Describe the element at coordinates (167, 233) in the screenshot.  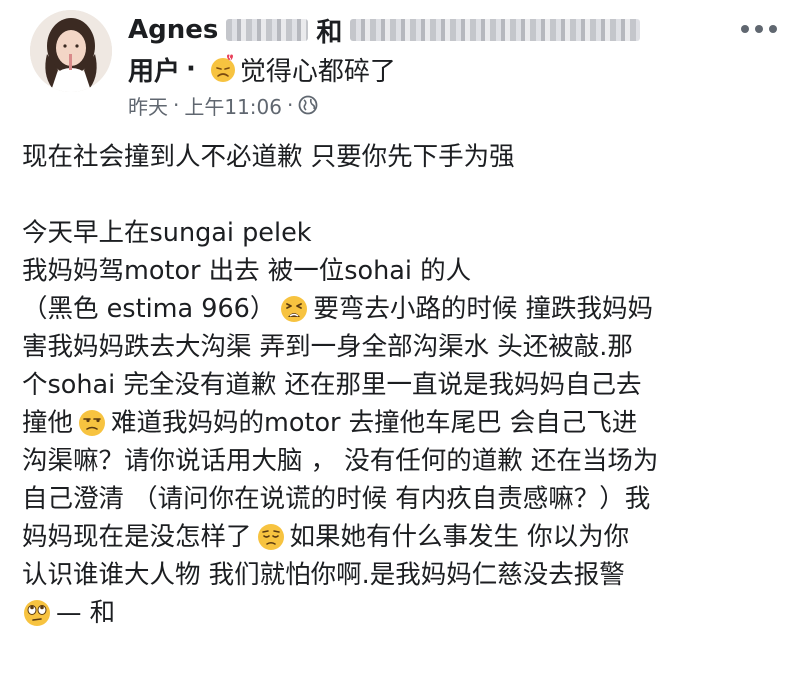
I see `post-text-line: 今天早上在sungai pelek` at that location.